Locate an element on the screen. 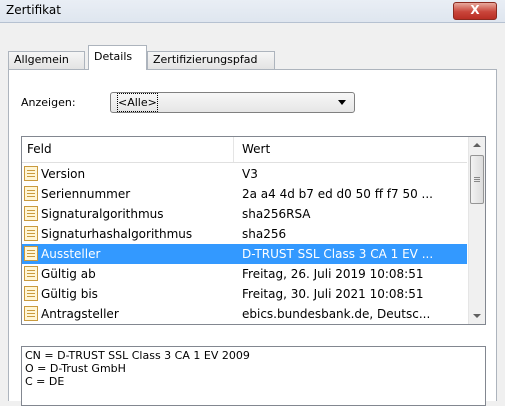 Image resolution: width=505 pixels, height=406 pixels. tab-label: Allgemein is located at coordinates (41, 59).